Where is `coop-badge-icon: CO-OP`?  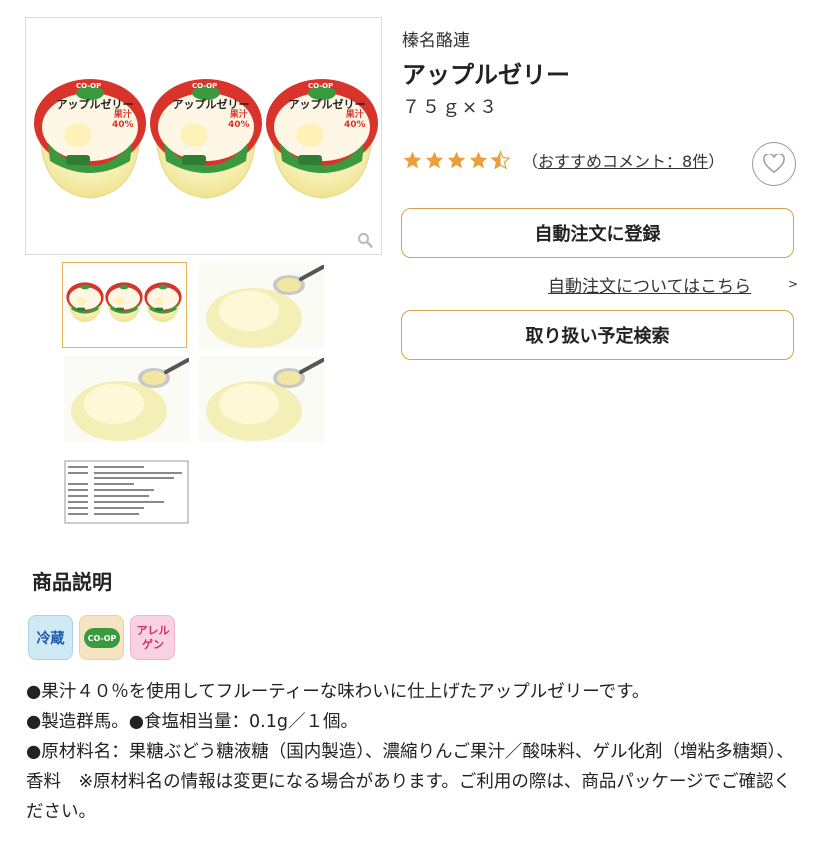 coop-badge-icon: CO-OP is located at coordinates (101, 637).